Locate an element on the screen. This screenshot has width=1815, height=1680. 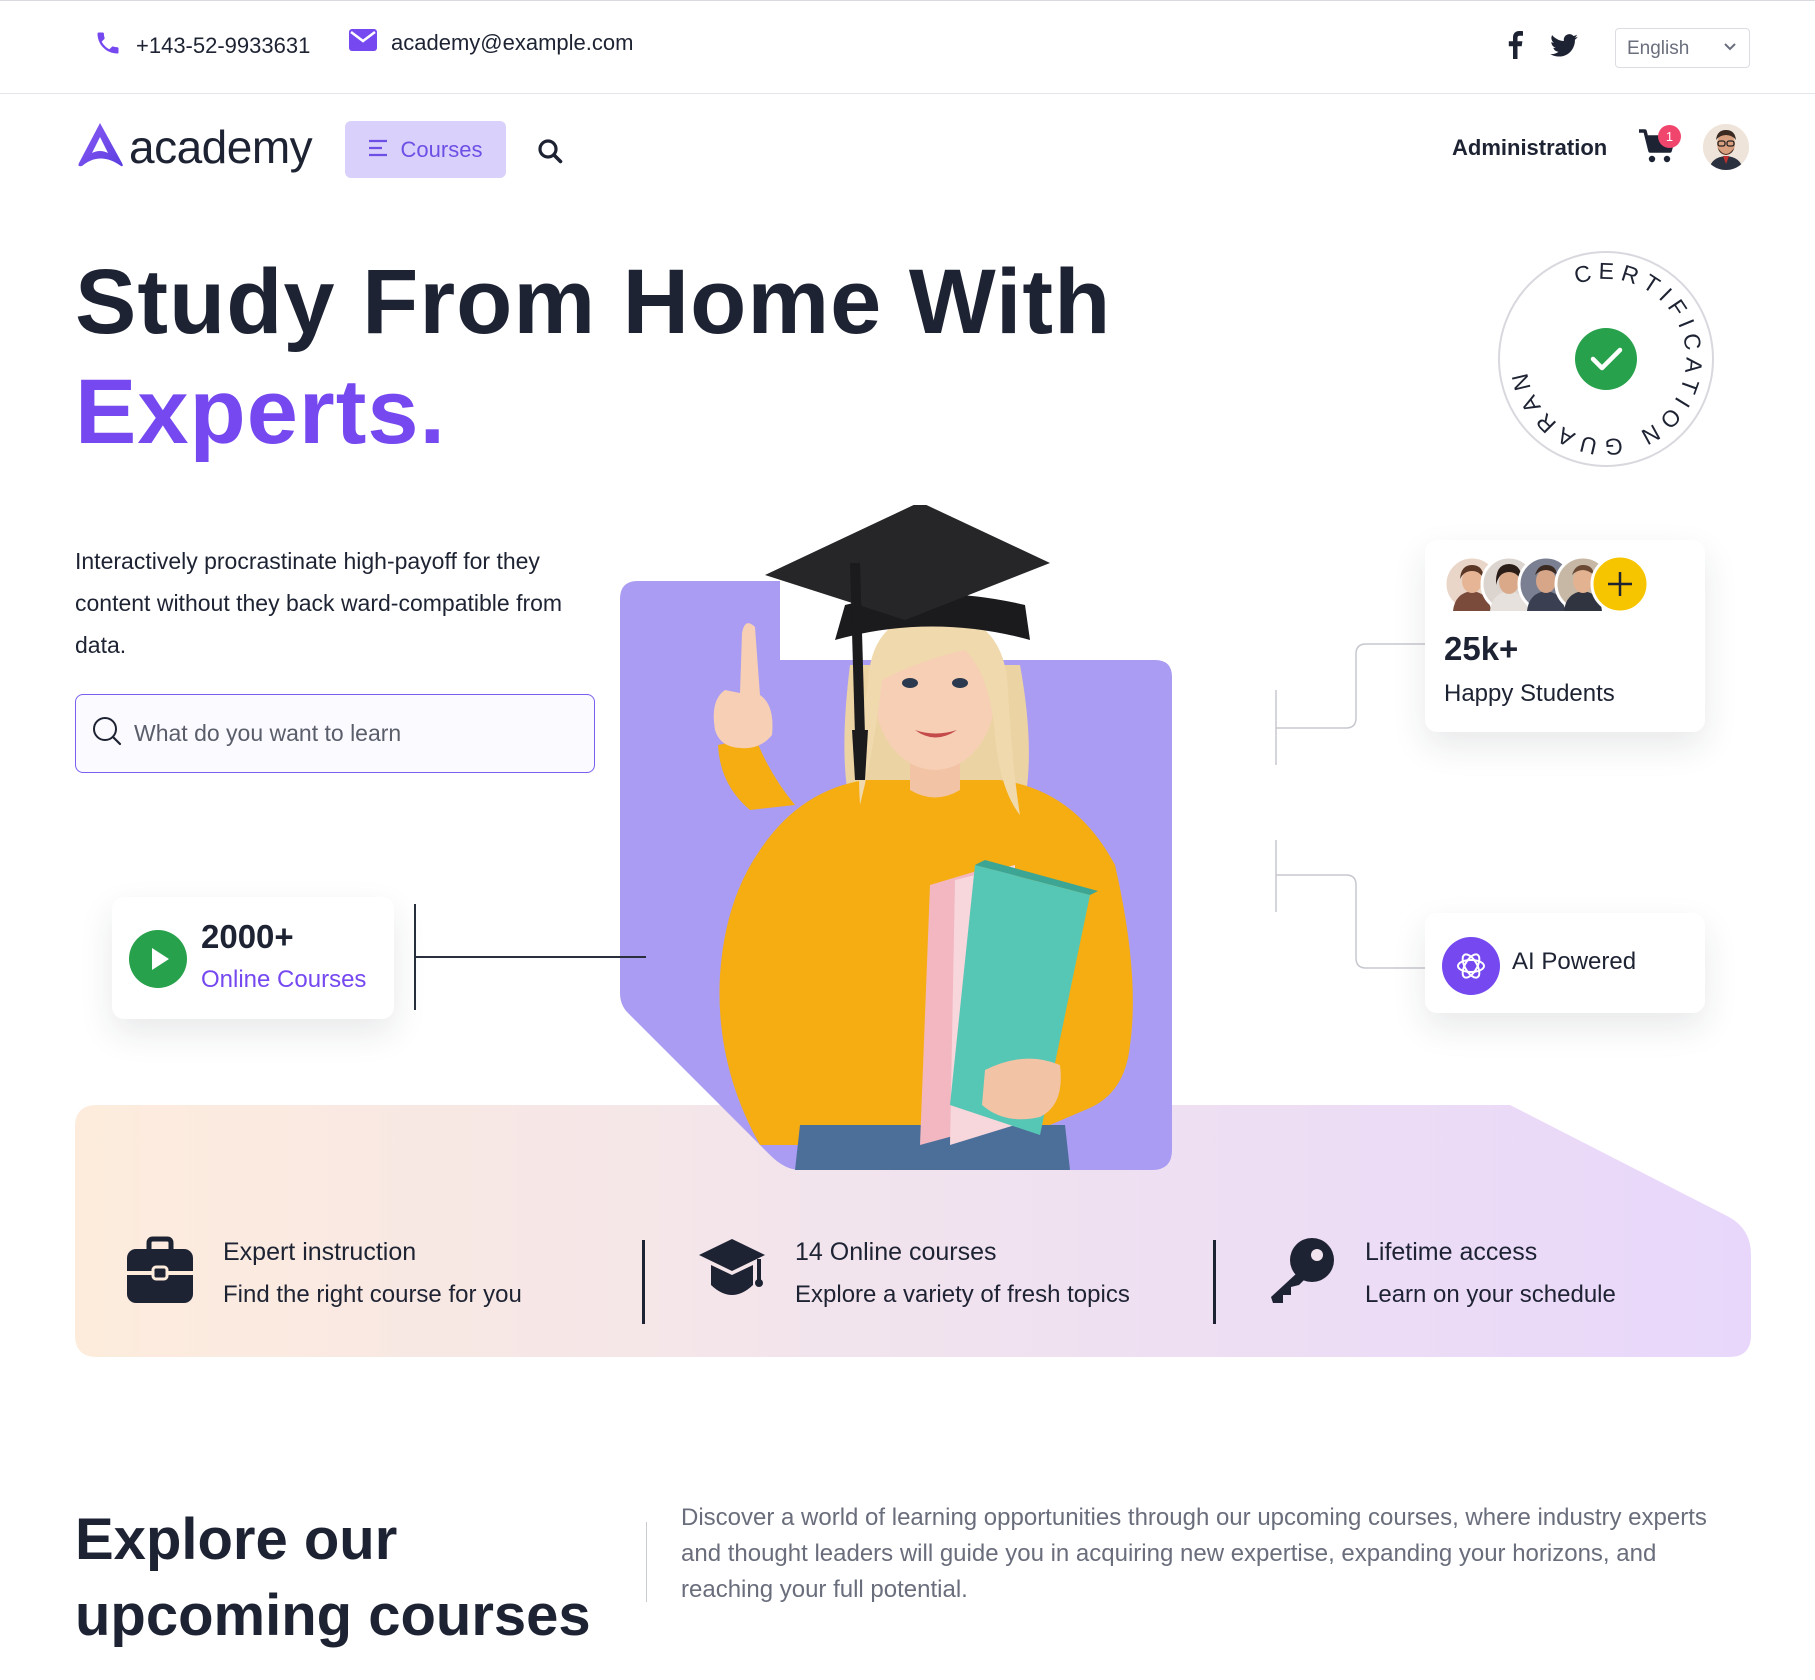
feature-lifetime-access: Lifetime access Learn on your schedule is located at coordinates (1441, 1272).